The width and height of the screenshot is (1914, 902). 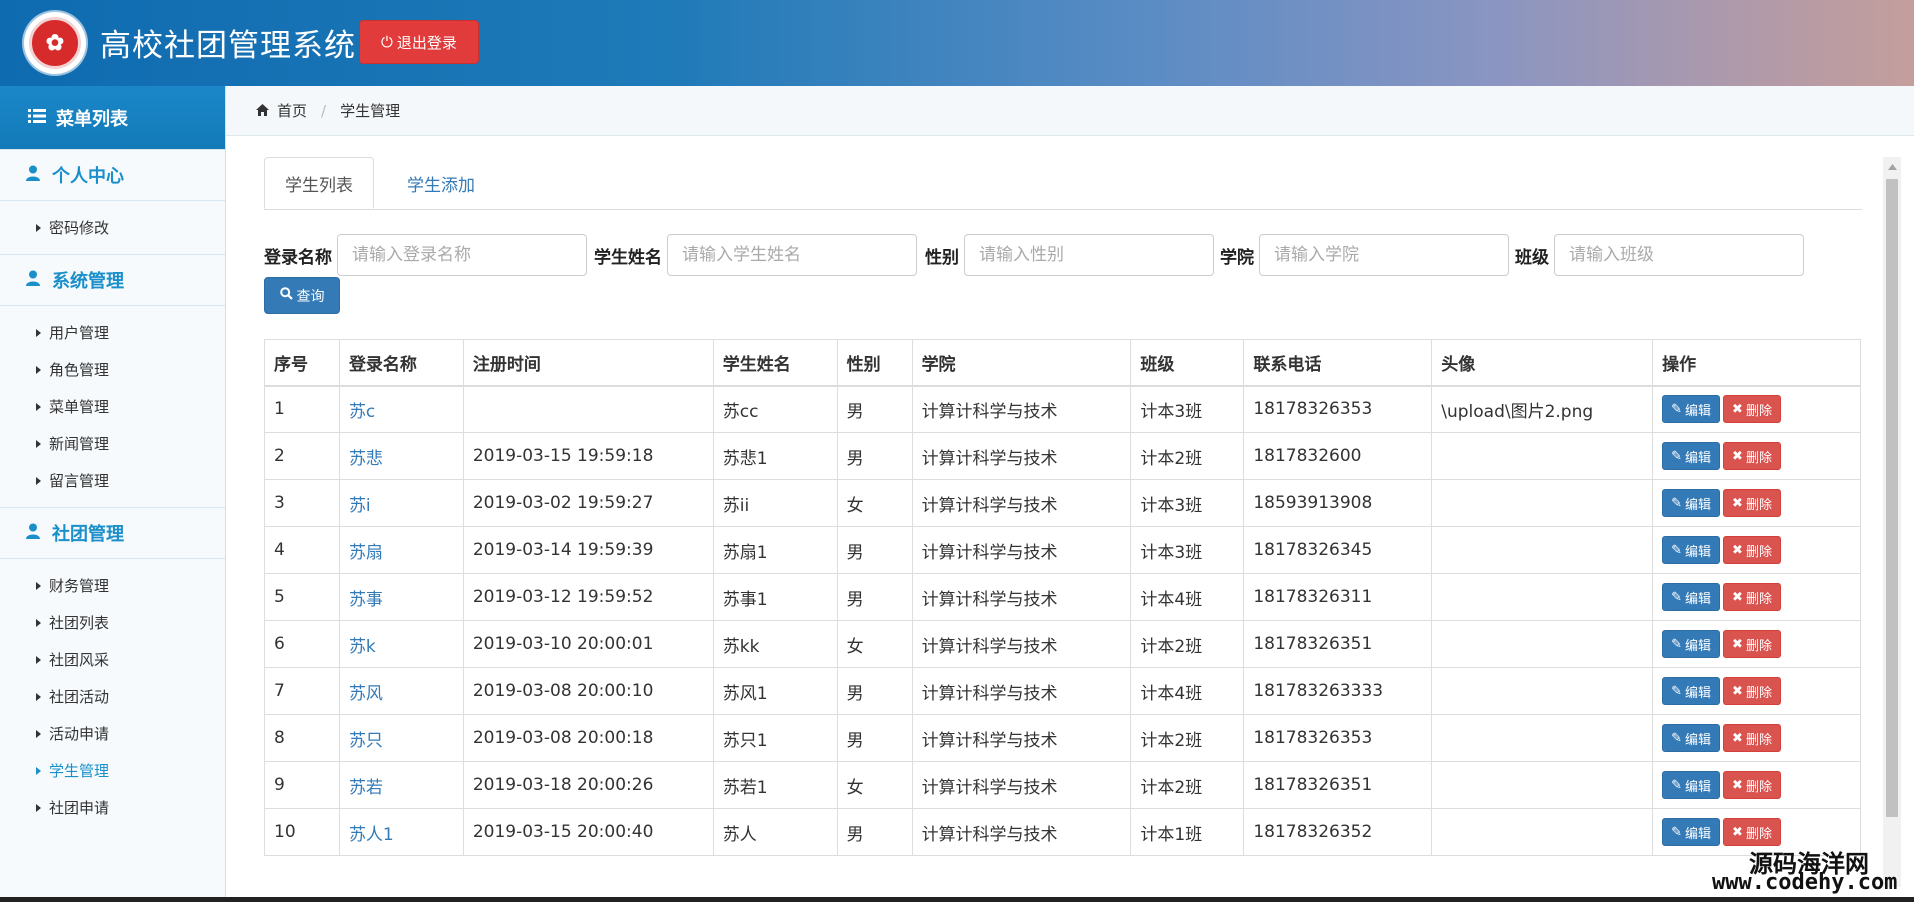 I want to click on sidebar-item-finance: 财务管理, so click(x=112, y=585).